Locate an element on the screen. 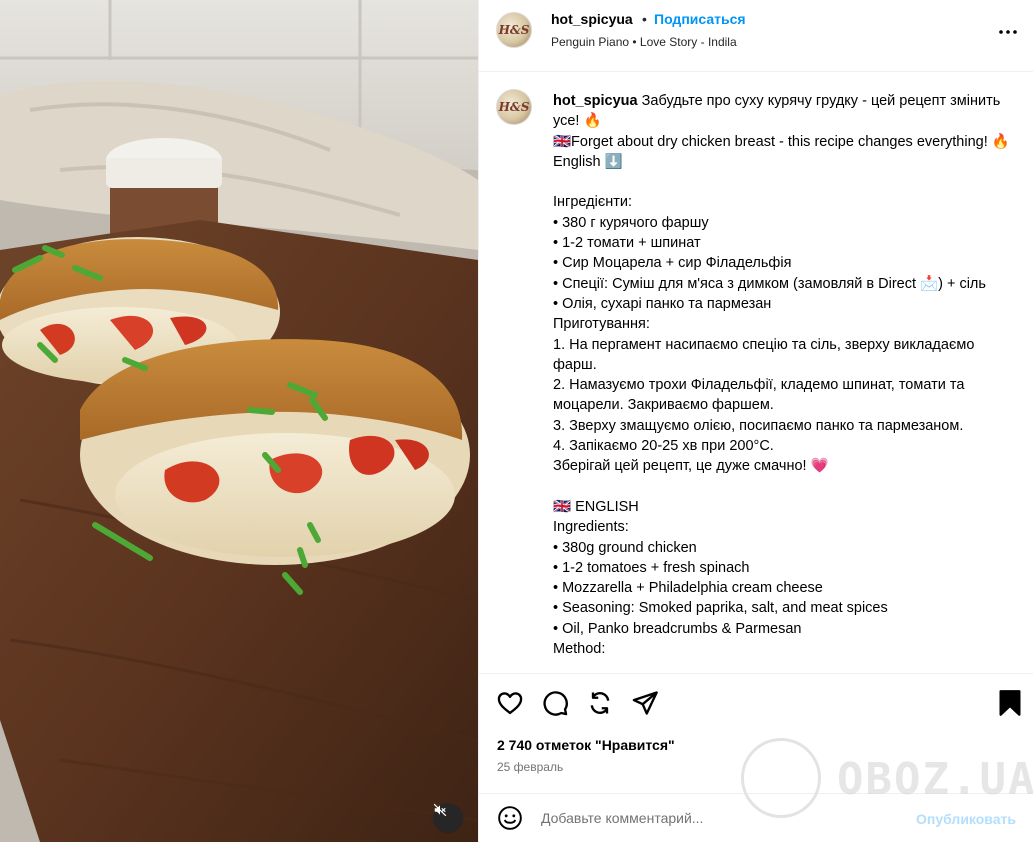 The image size is (1033, 842). send-icon is located at coordinates (645, 703).